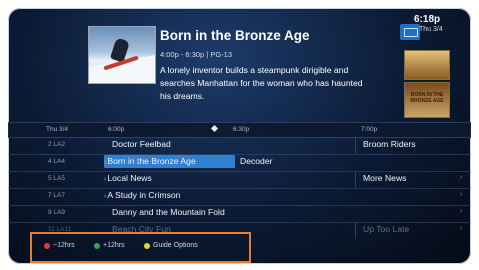 Image resolution: width=479 pixels, height=270 pixels. Describe the element at coordinates (239, 214) in the screenshot. I see `guide-row: 9 LA9 Danny and the Mountain Fold ›` at that location.